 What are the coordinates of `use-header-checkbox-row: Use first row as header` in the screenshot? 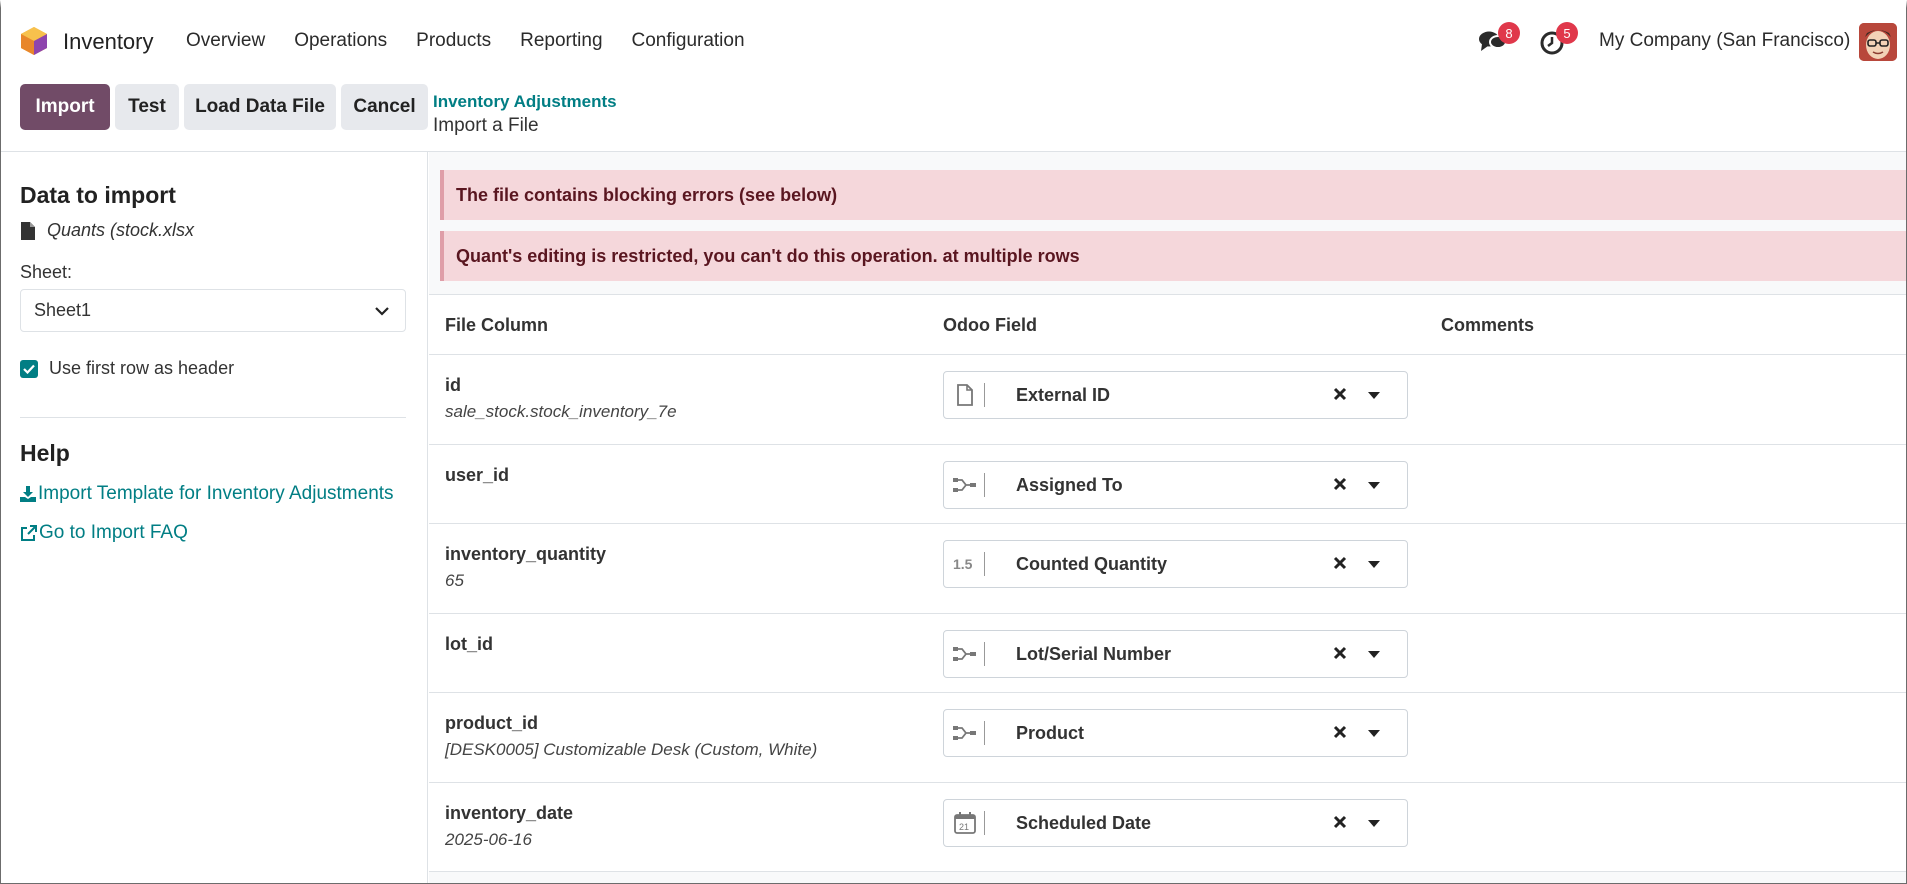 It's located at (127, 368).